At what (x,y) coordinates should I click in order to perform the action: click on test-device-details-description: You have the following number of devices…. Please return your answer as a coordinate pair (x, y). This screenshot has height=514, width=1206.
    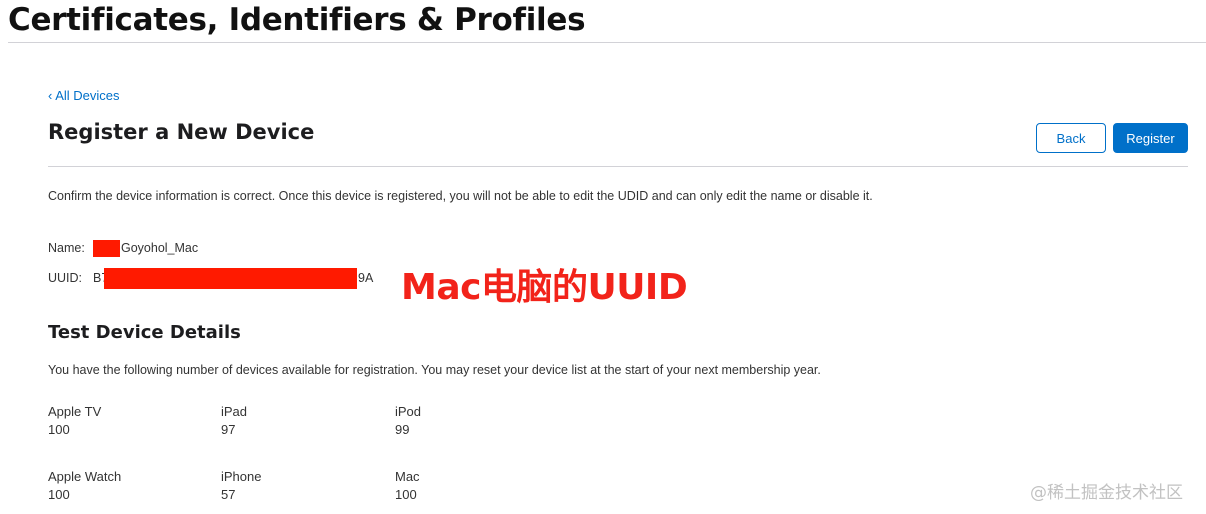
    Looking at the image, I should click on (434, 370).